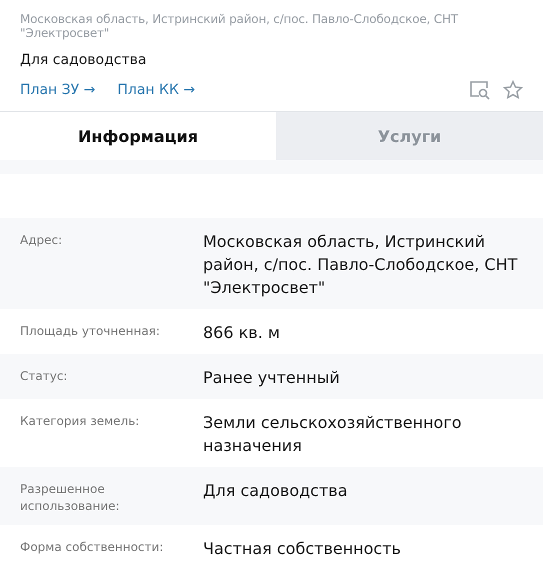 The width and height of the screenshot is (543, 567). I want to click on field-value: Для садоводства, so click(276, 491).